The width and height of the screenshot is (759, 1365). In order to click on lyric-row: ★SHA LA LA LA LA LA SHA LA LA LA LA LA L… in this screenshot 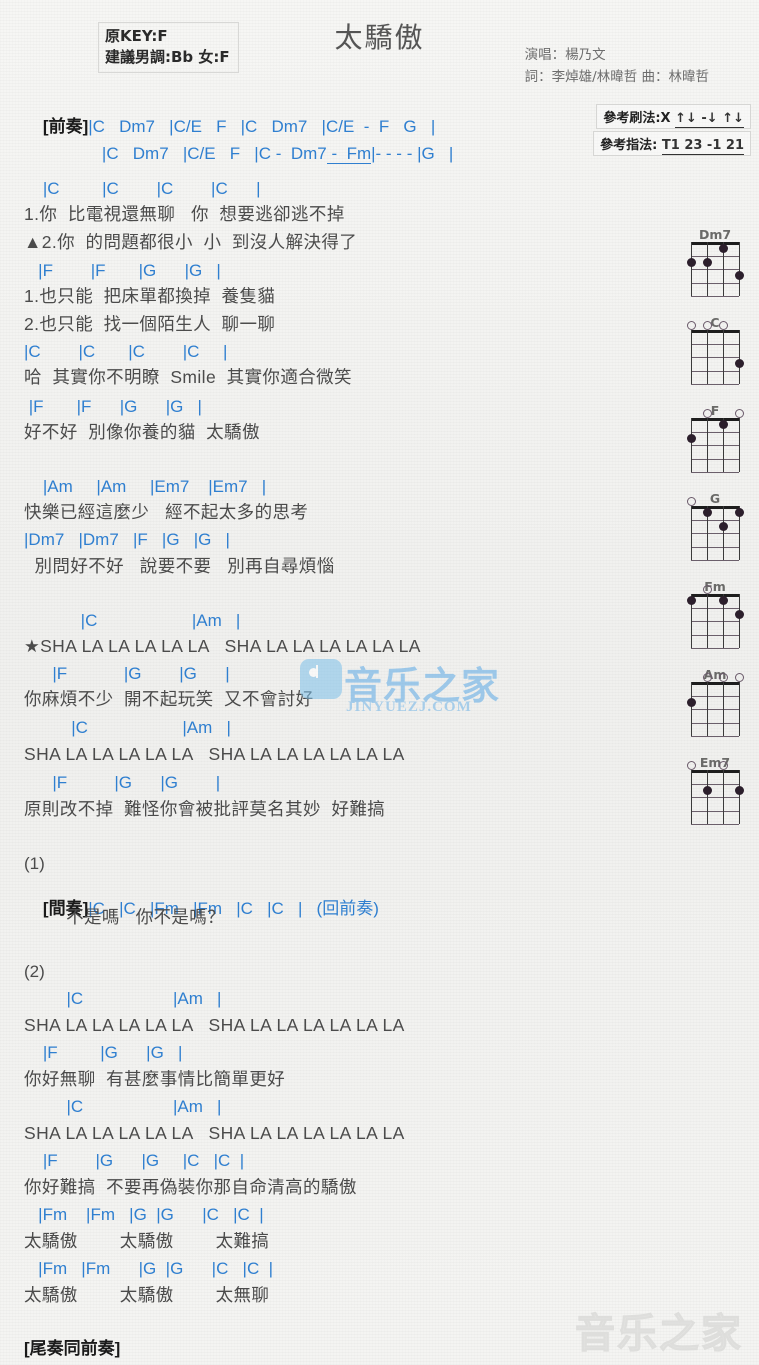, I will do `click(222, 646)`.